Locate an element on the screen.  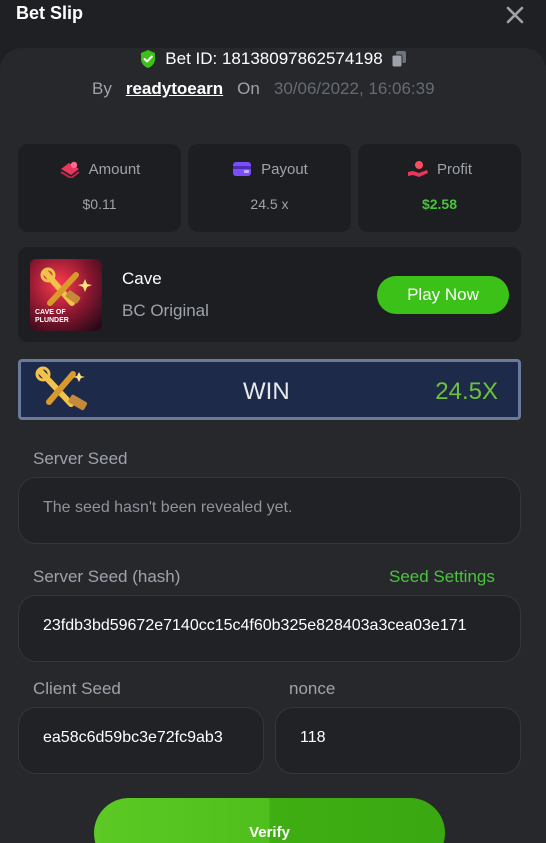
play-now-button: Play Now is located at coordinates (443, 295).